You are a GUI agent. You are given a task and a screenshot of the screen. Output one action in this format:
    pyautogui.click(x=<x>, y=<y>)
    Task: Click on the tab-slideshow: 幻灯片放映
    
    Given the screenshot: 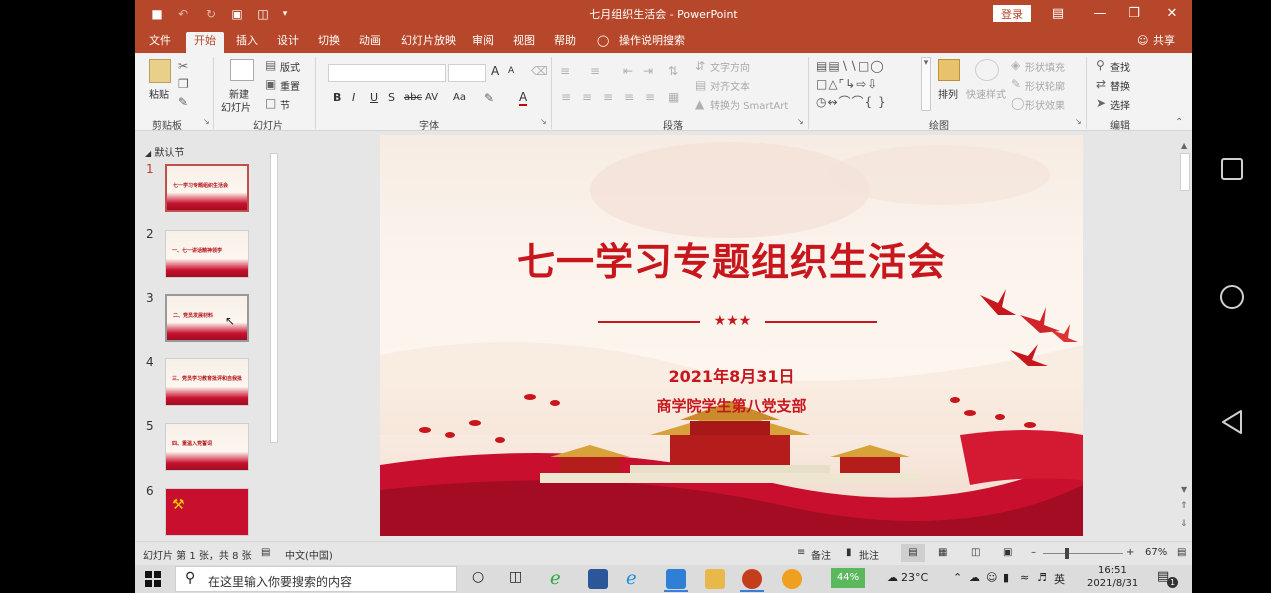 What is the action you would take?
    pyautogui.click(x=428, y=42)
    